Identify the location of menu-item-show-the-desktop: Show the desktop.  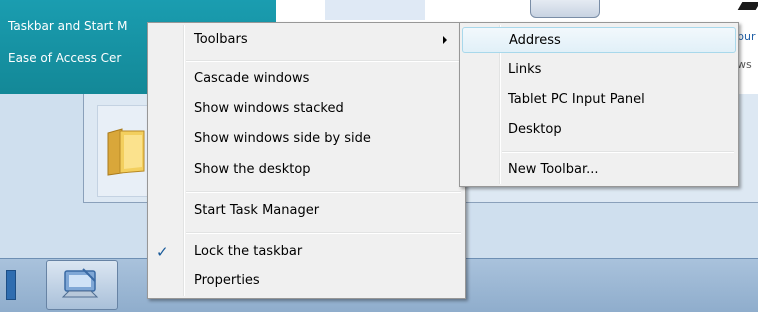
(306, 170).